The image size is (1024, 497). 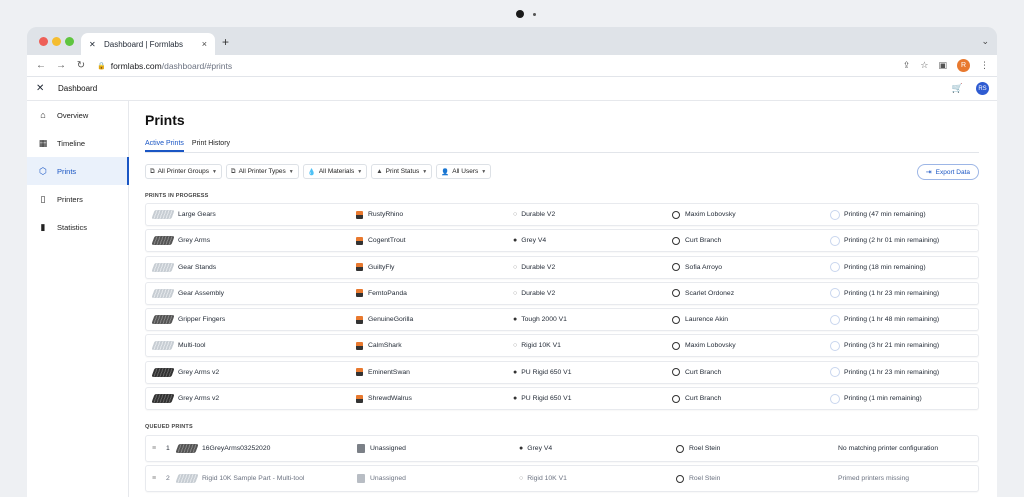 I want to click on sidebar-item-overview: ⌂ Overview, so click(x=77, y=115).